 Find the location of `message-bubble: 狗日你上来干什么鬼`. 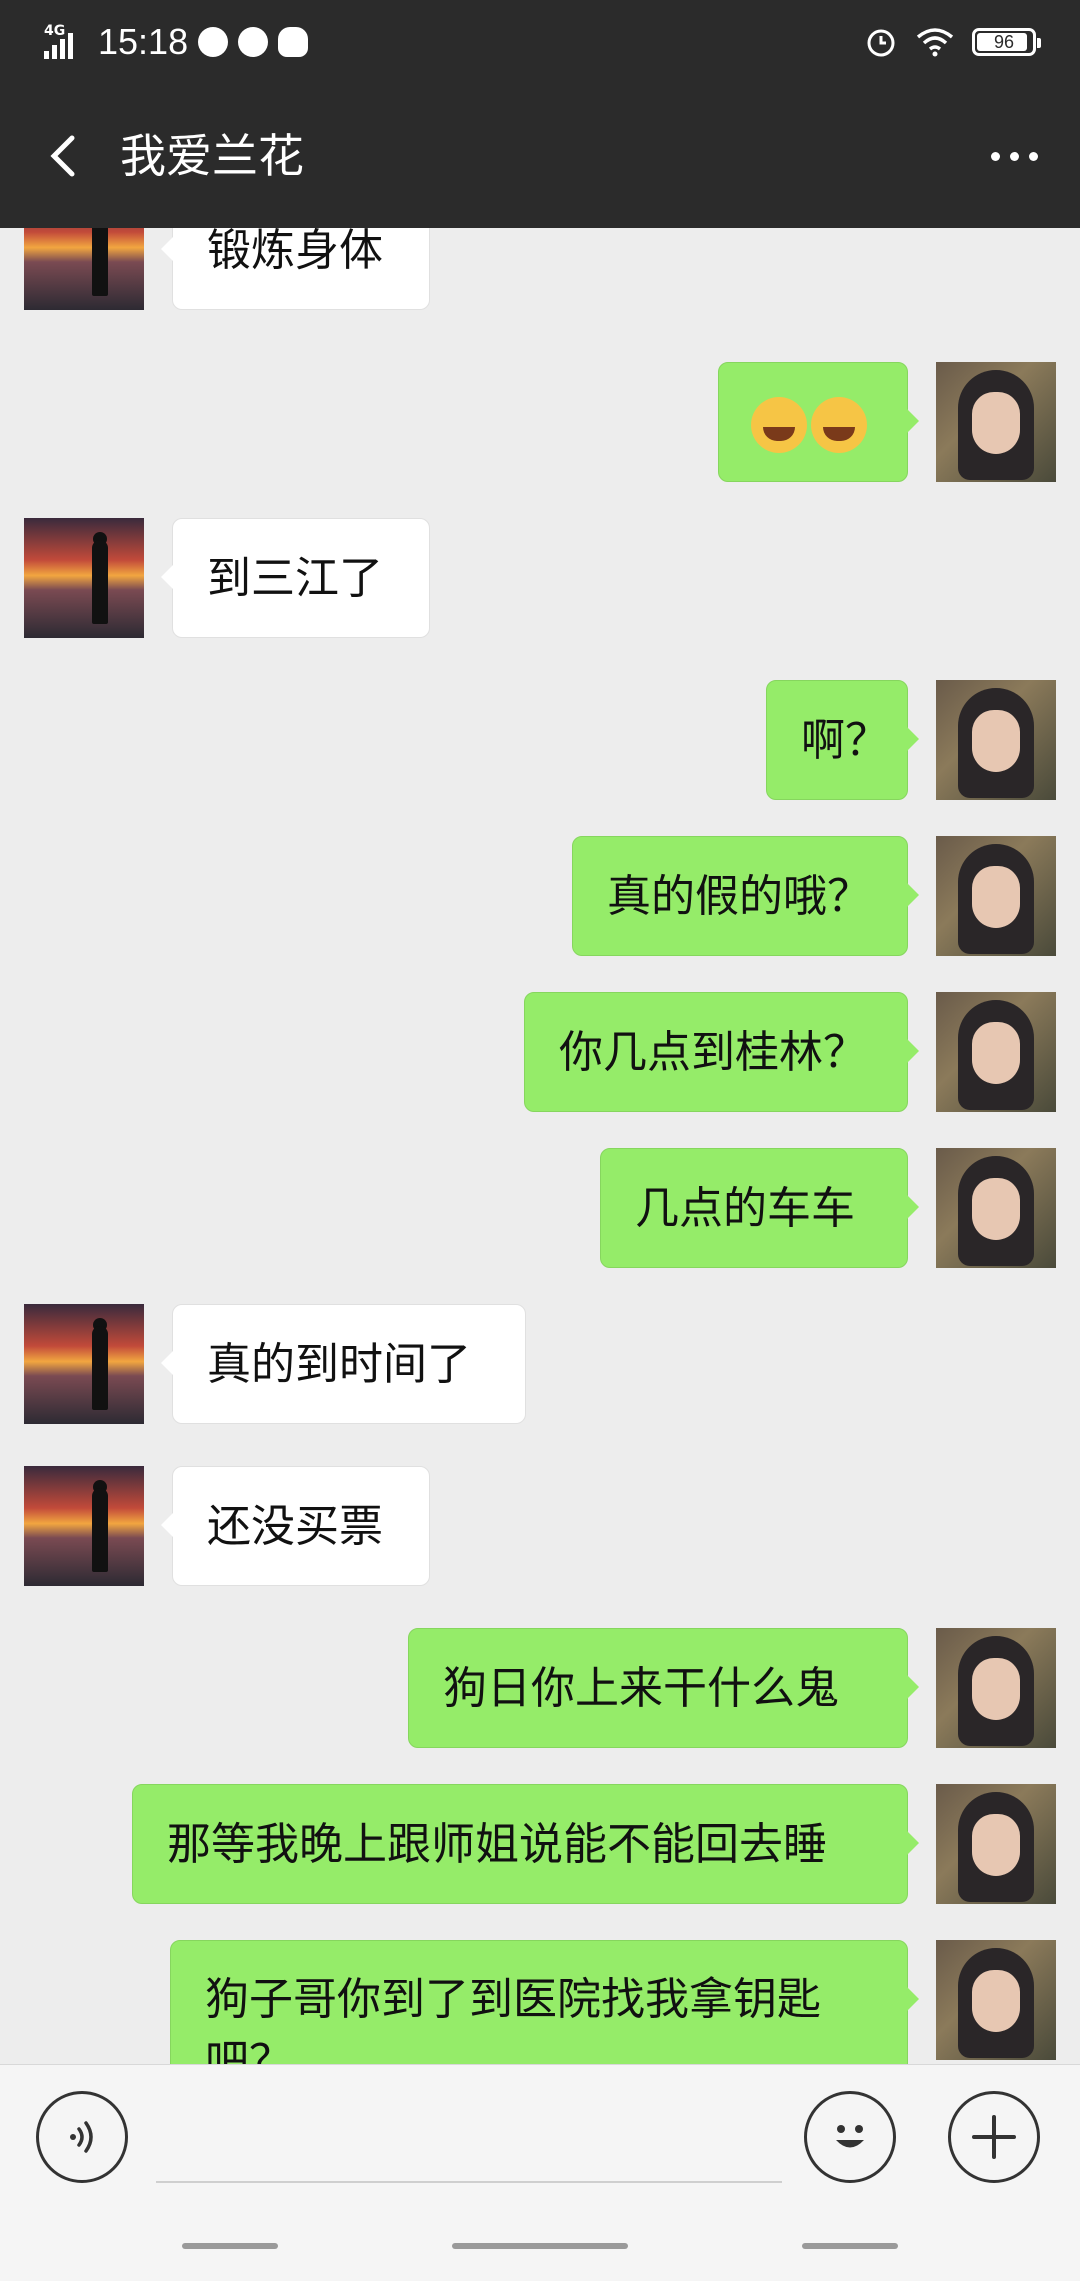

message-bubble: 狗日你上来干什么鬼 is located at coordinates (663, 1688).